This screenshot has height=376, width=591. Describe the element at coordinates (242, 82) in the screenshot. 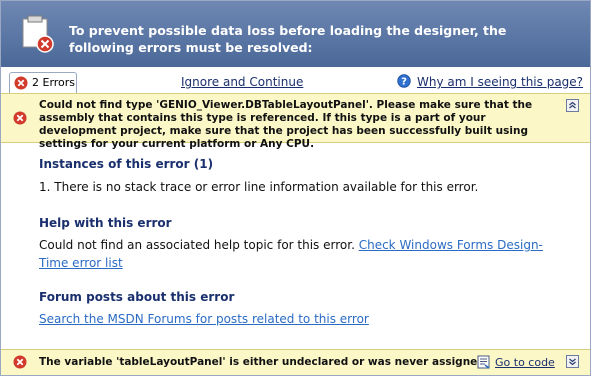

I see `ignore-and-continue-link: Ignore and Continue` at that location.